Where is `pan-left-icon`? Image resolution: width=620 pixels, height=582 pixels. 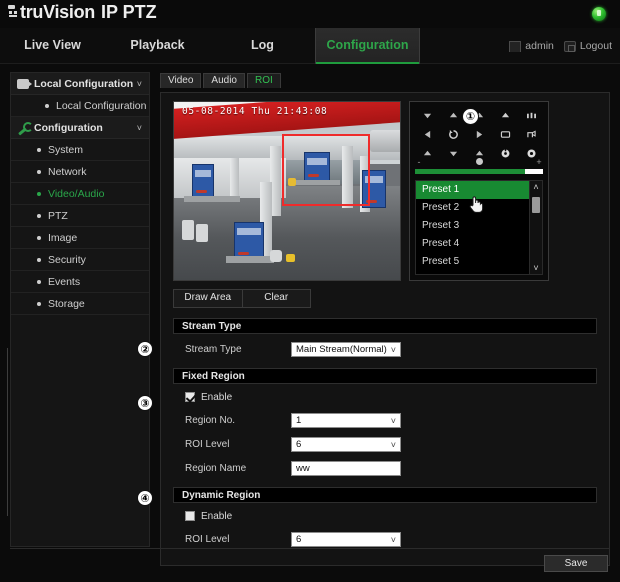 pan-left-icon is located at coordinates (427, 134).